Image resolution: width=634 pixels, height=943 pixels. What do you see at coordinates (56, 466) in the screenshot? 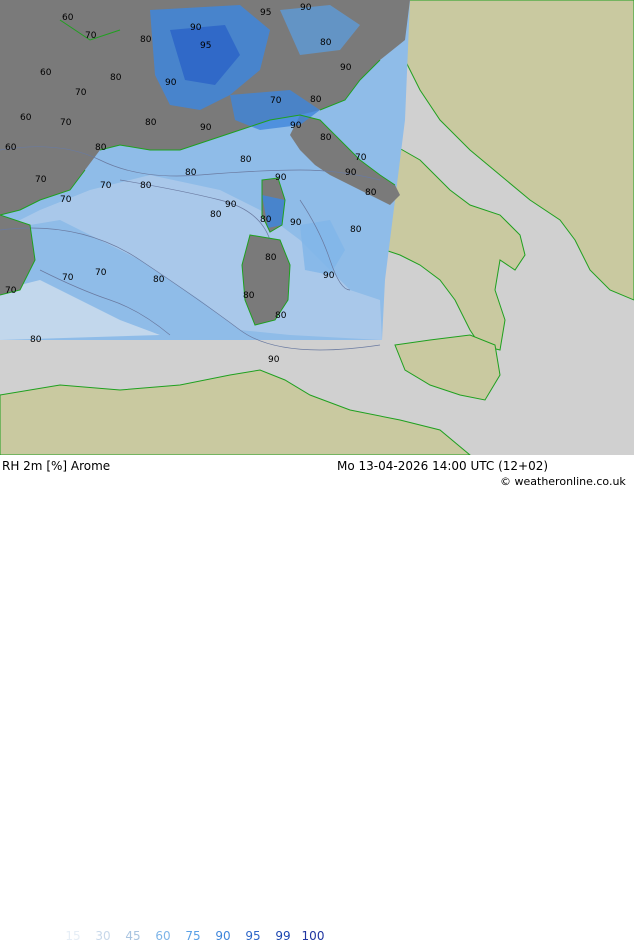
I see `map-title: RH 2m [%] Arome` at bounding box center [56, 466].